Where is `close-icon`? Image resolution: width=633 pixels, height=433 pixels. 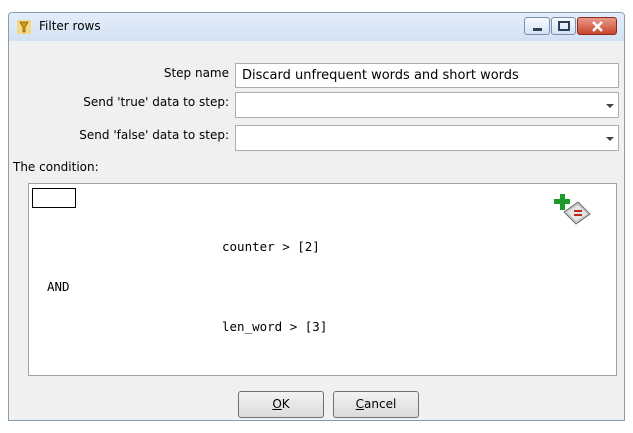
close-icon is located at coordinates (597, 26).